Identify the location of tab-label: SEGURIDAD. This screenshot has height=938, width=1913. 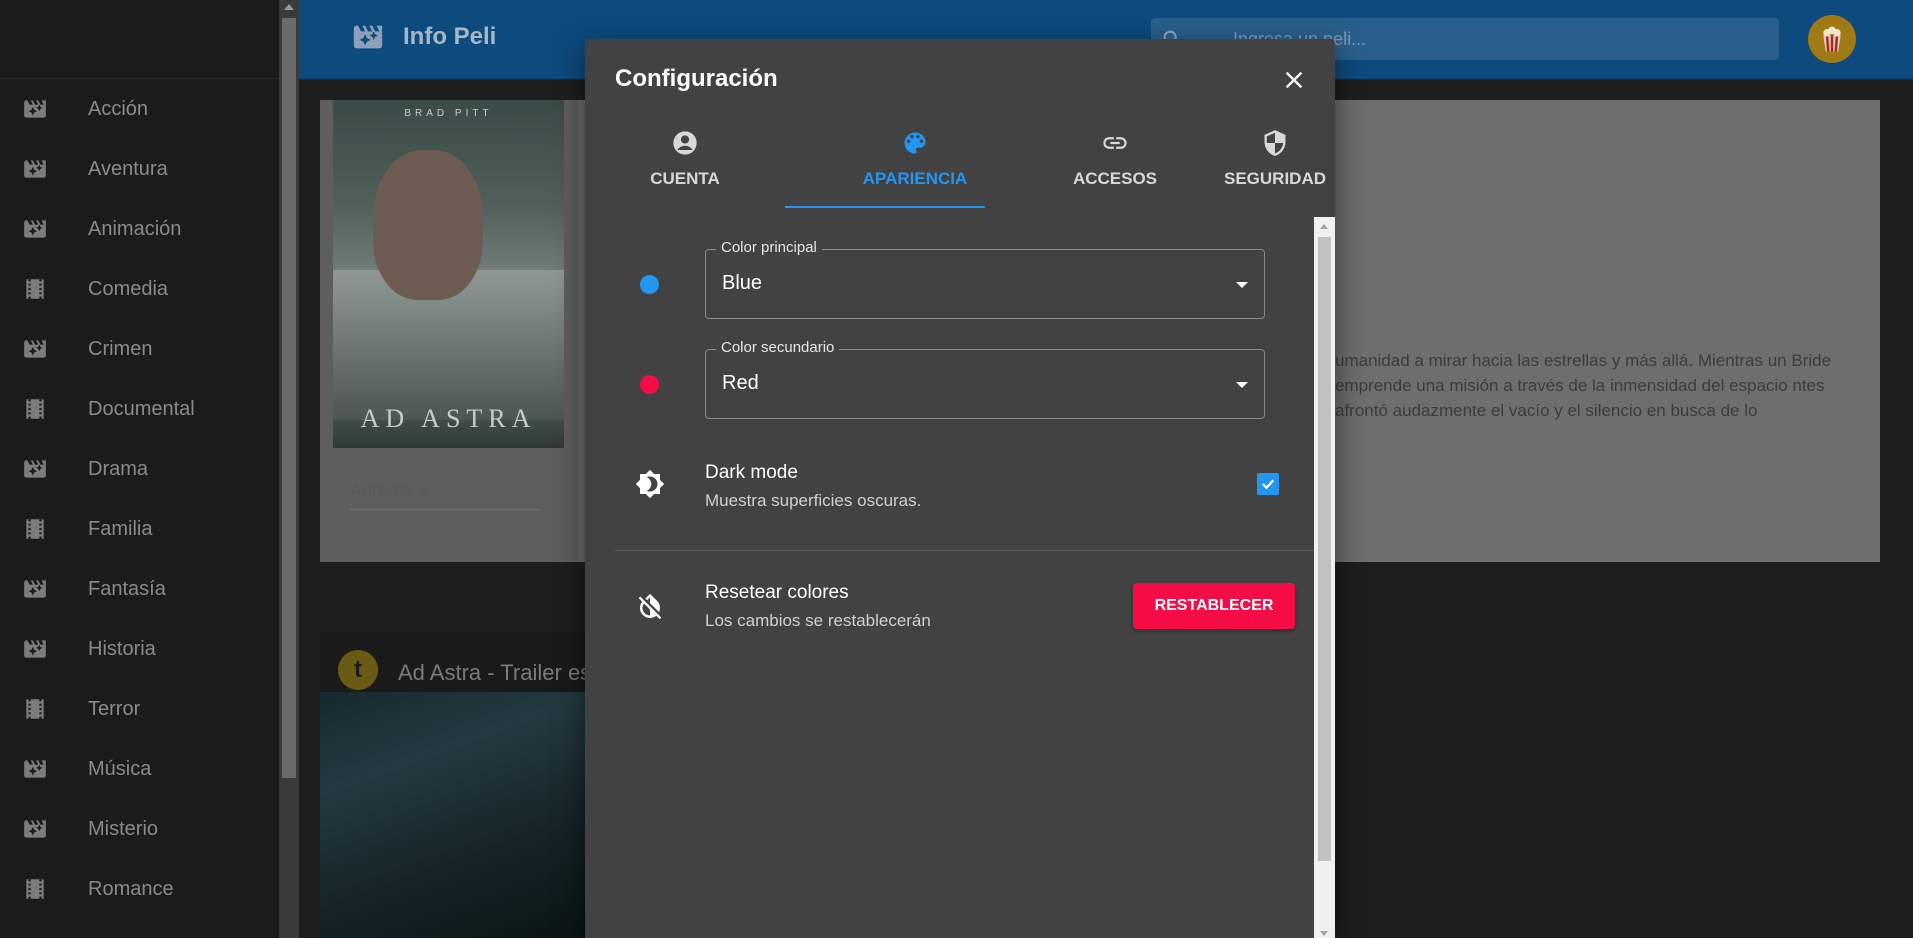
(1274, 178).